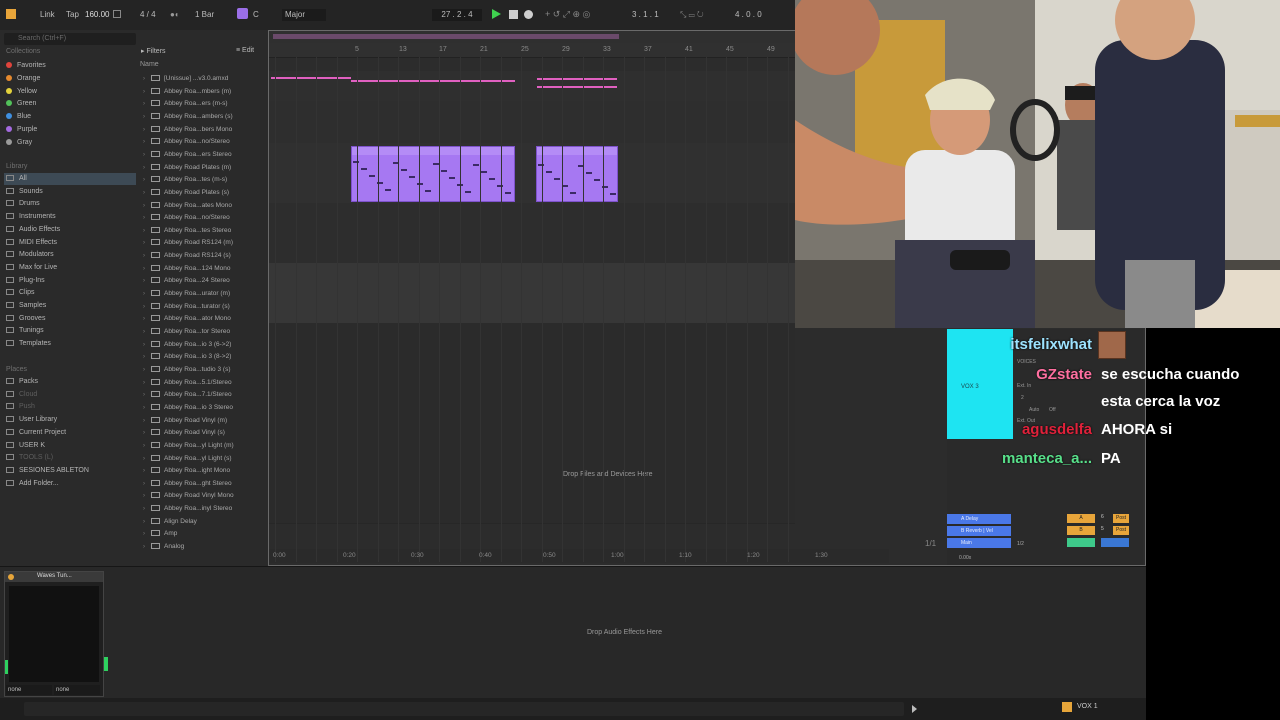  I want to click on record-icon, so click(528, 14).